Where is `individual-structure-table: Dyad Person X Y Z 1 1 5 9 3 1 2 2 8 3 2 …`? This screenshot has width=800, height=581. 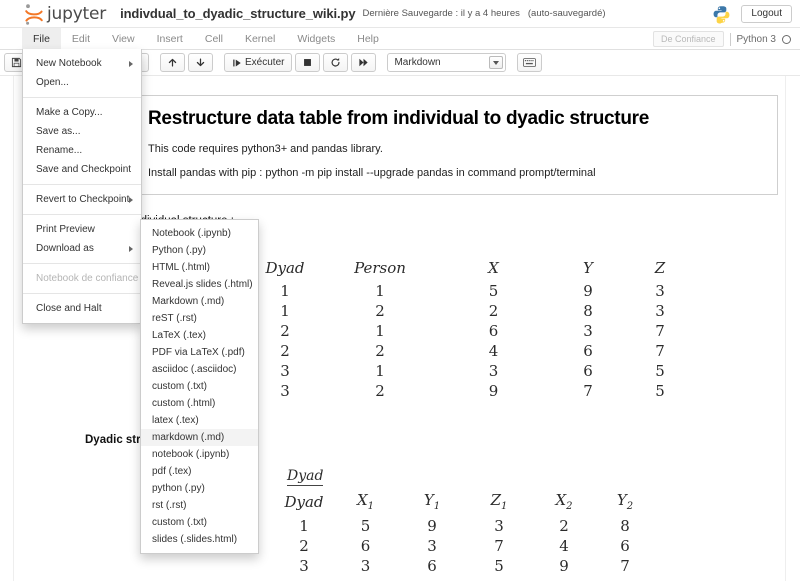
individual-structure-table: Dyad Person X Y Z 1 1 5 9 3 1 2 2 8 3 2 … is located at coordinates (470, 329).